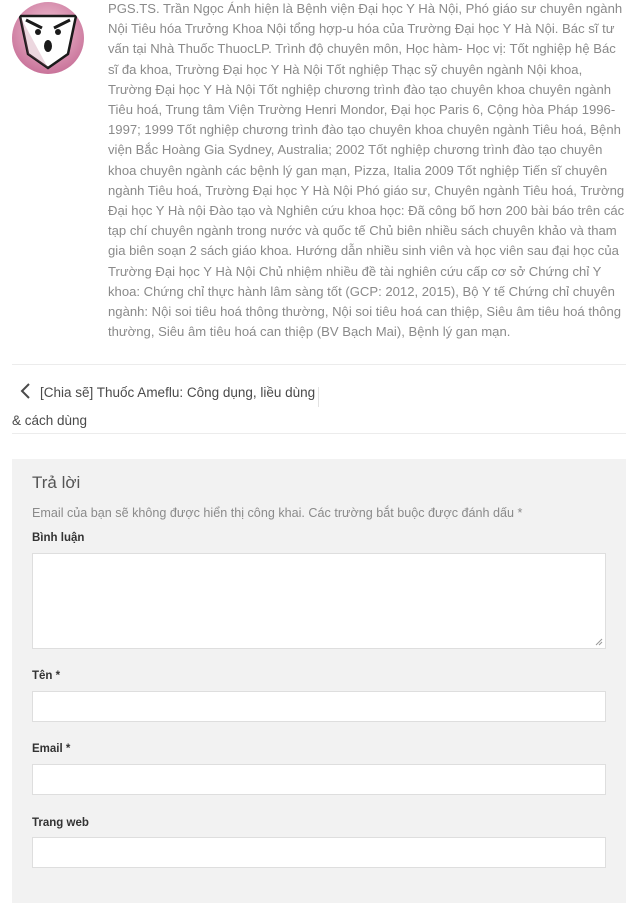  What do you see at coordinates (599, 642) in the screenshot?
I see `resize-grip-icon` at bounding box center [599, 642].